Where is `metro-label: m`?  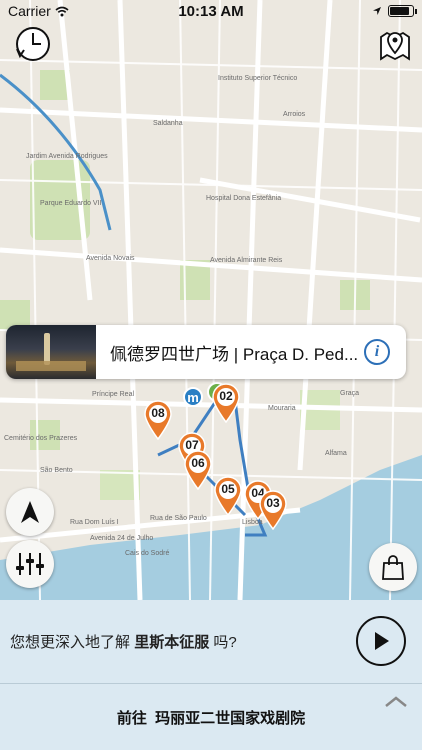
metro-label: m is located at coordinates (193, 397).